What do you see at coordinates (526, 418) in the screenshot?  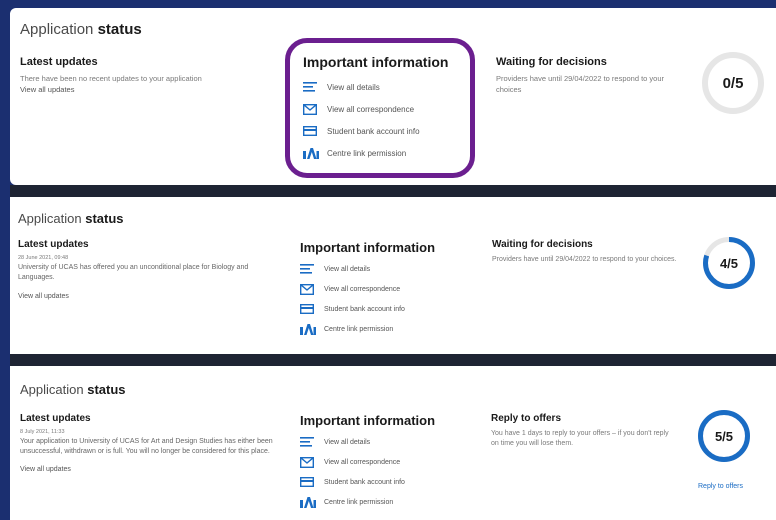 I see `decision-heading: Reply to offers` at bounding box center [526, 418].